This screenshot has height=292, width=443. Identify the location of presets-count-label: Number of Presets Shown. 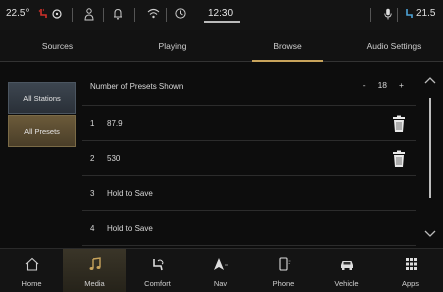
(137, 86).